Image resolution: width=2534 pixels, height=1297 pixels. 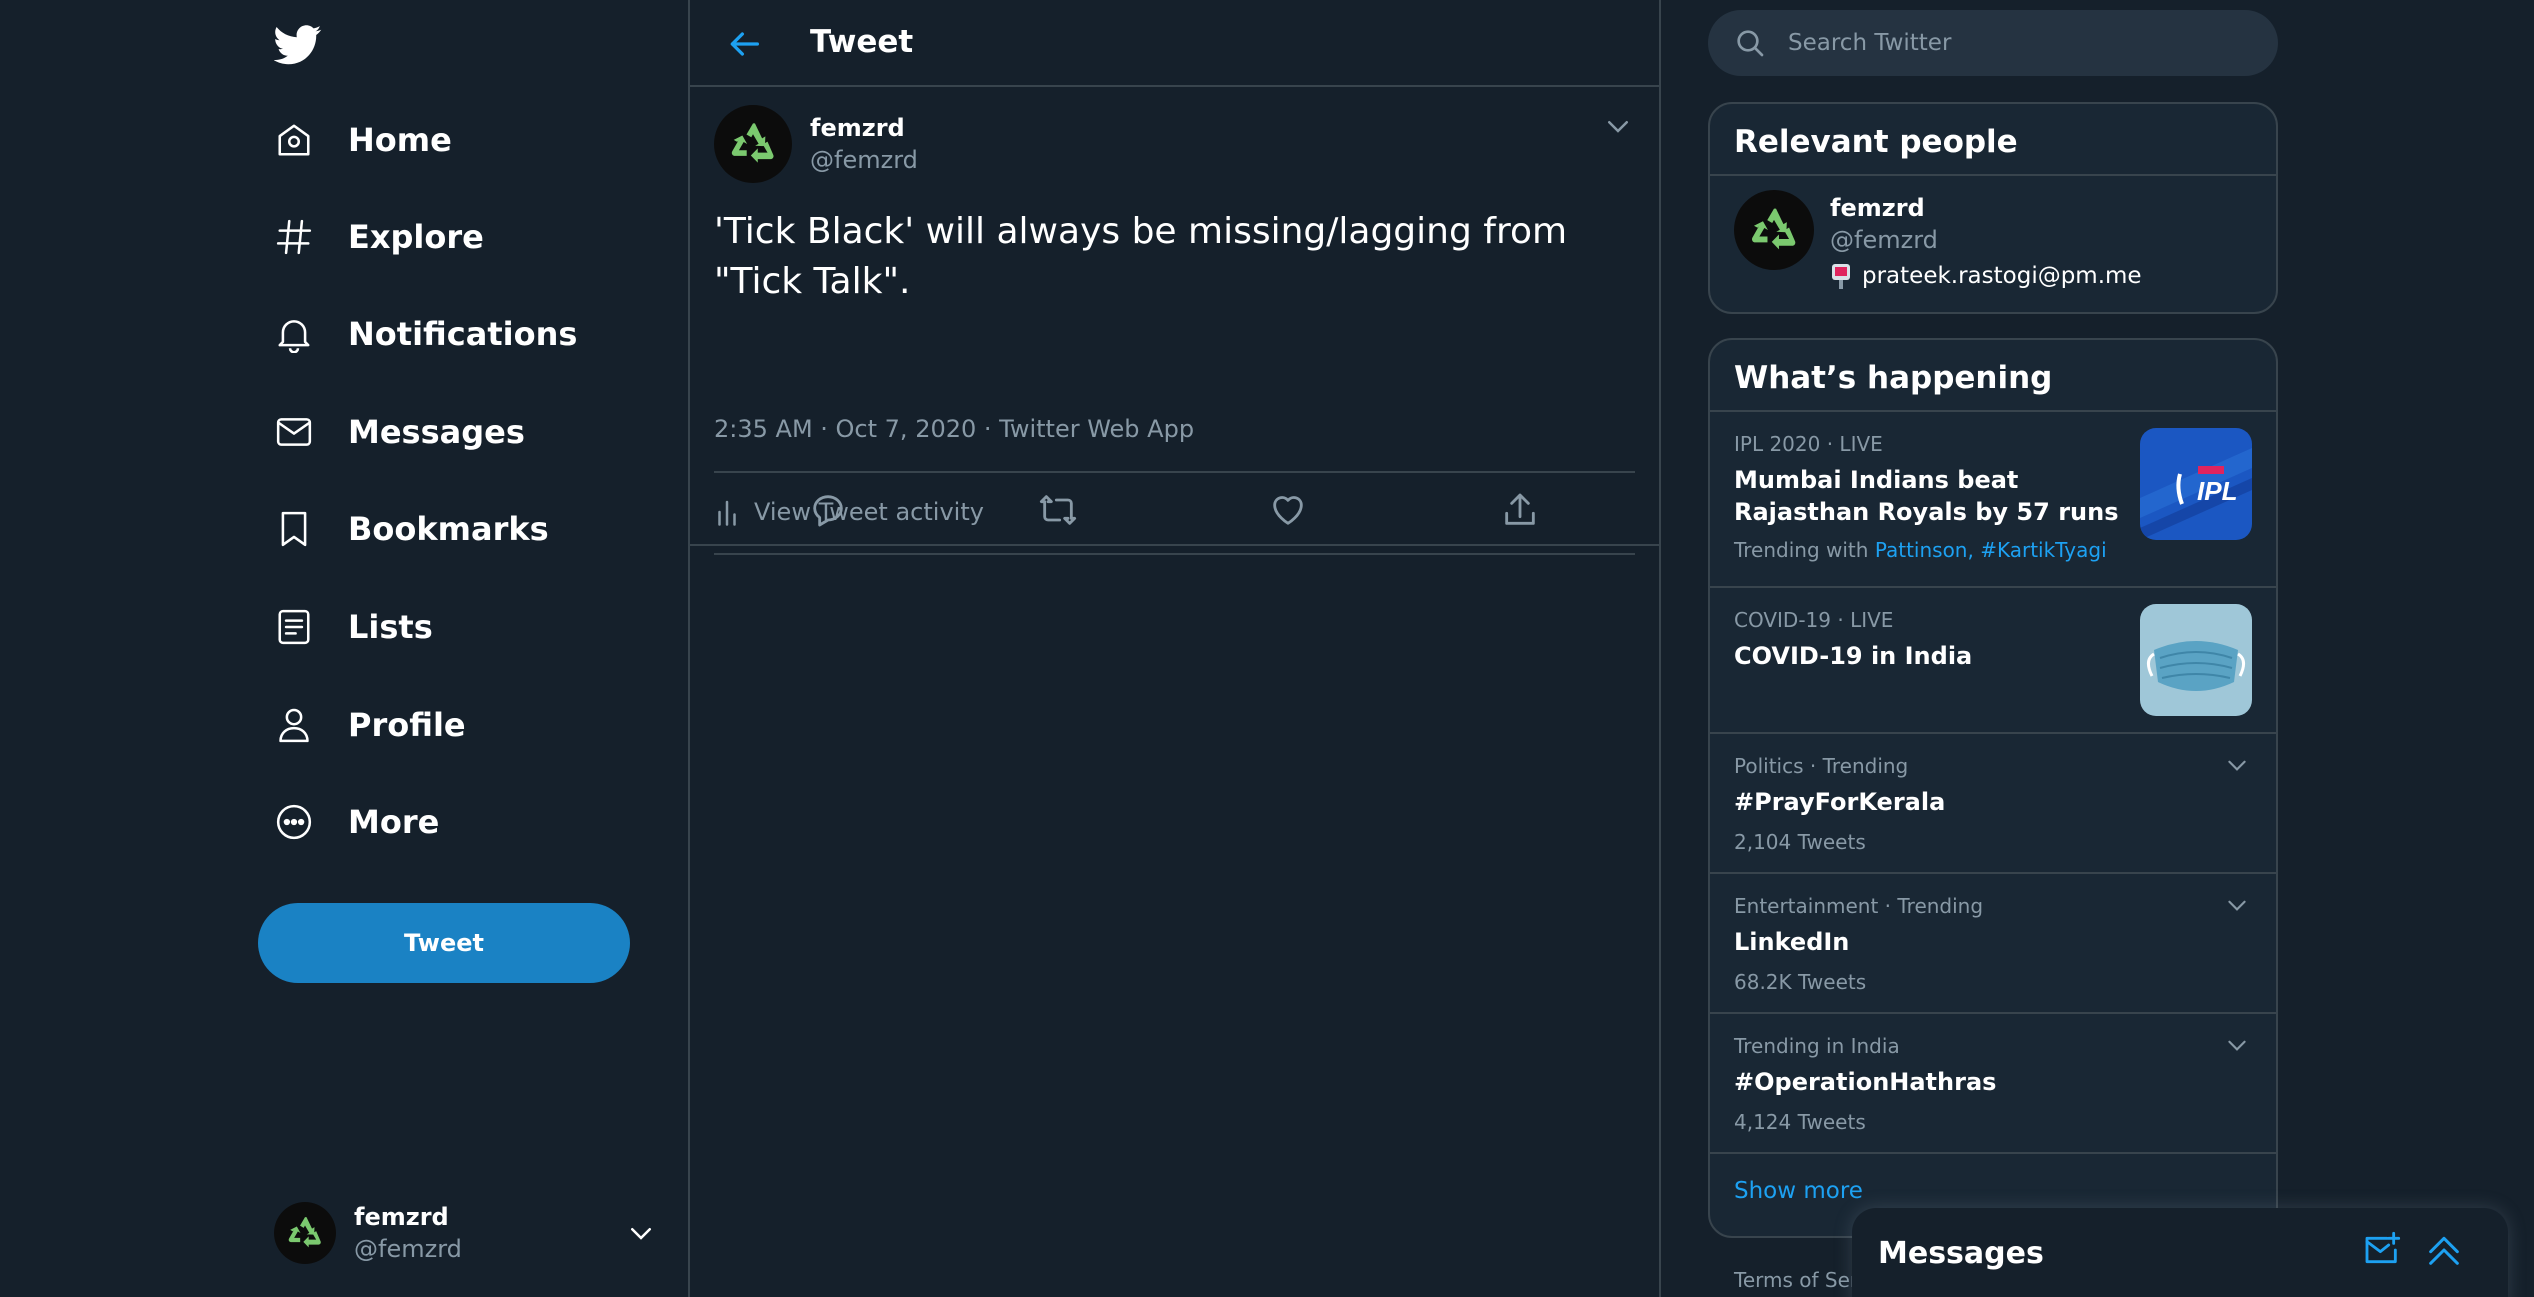 What do you see at coordinates (862, 42) in the screenshot?
I see `page-title: Tweet` at bounding box center [862, 42].